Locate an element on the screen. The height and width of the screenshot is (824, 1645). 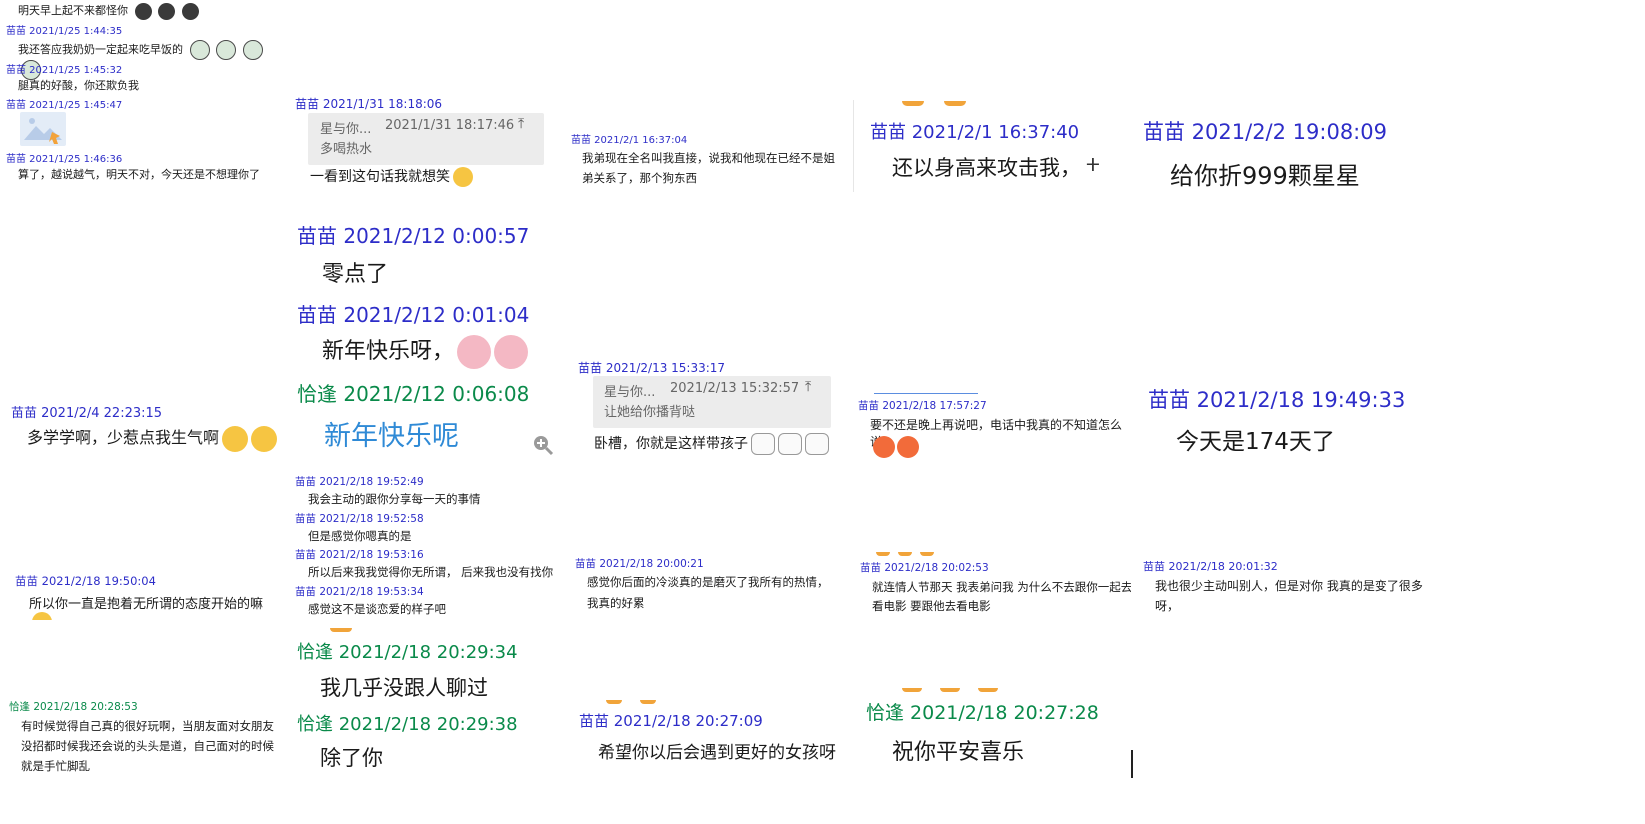
divider is located at coordinates (926, 393).